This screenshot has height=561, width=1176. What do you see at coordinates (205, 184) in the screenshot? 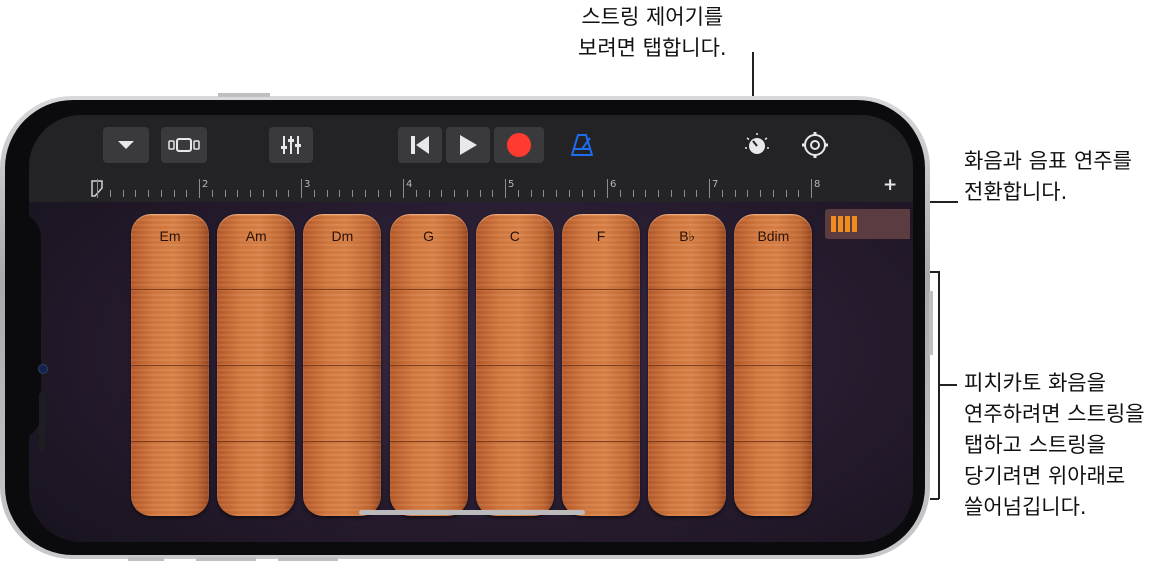
I see `ruler-bar-number: 2` at bounding box center [205, 184].